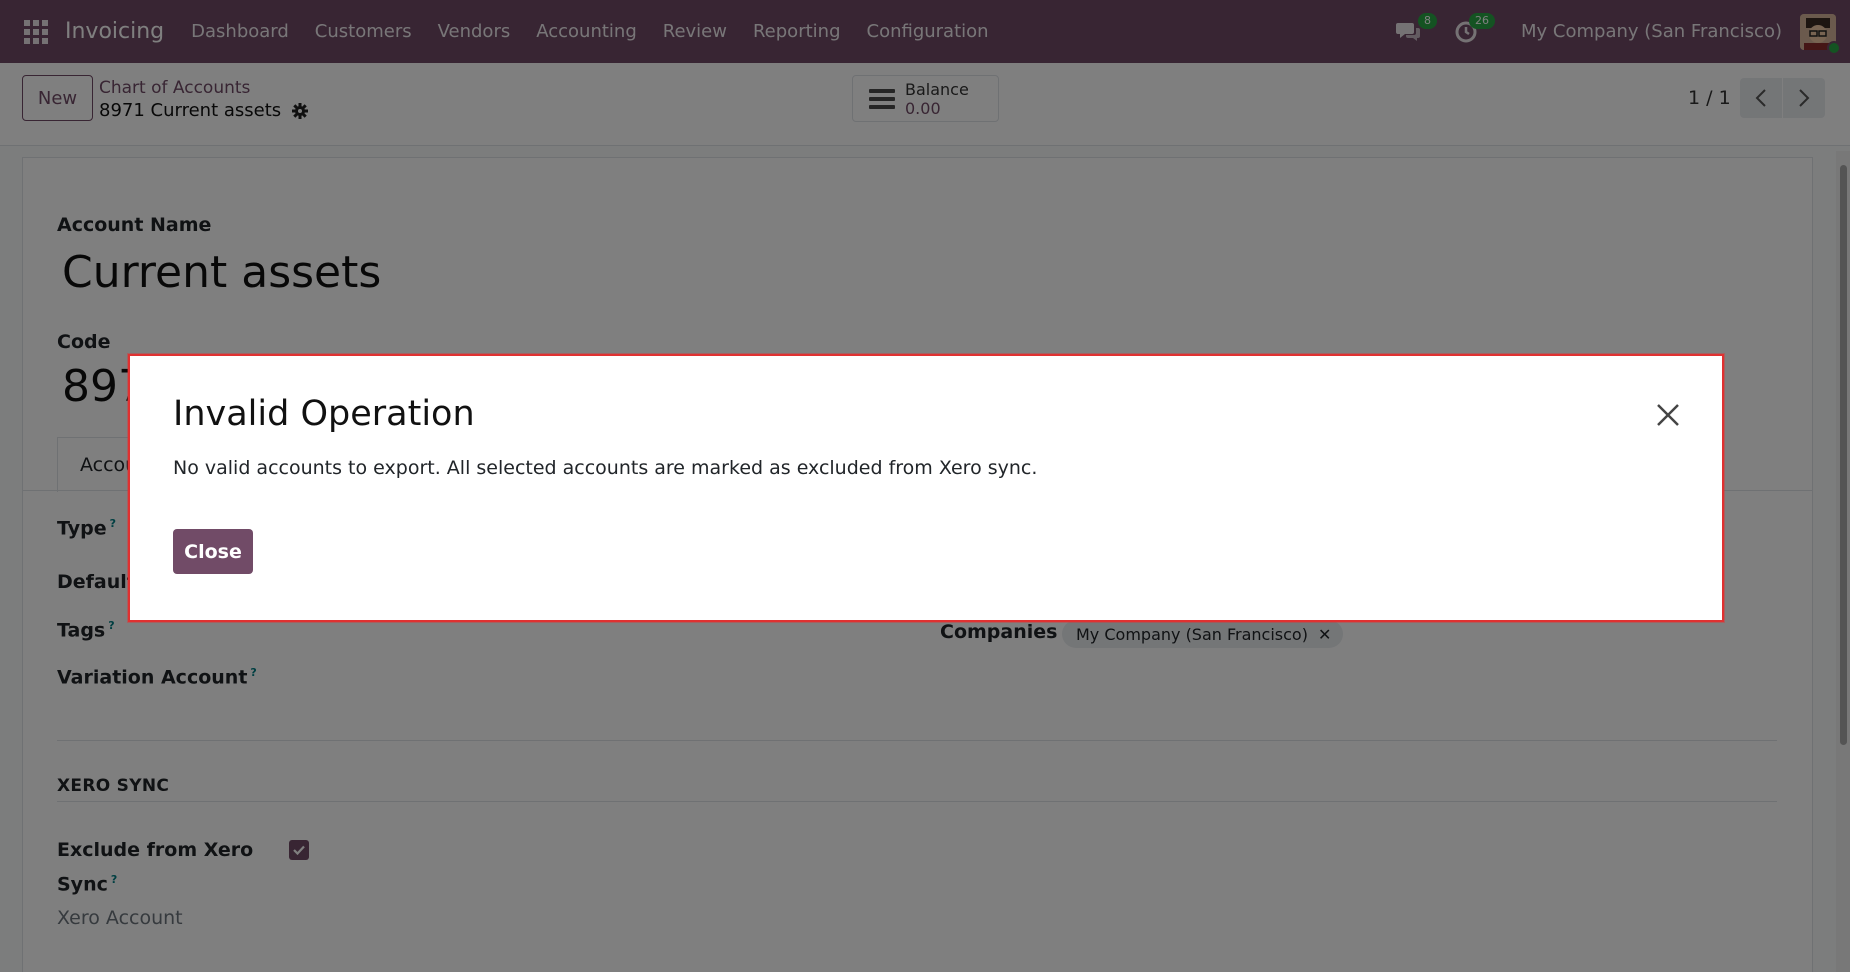 The image size is (1850, 972). I want to click on dialog-title: Invalid Operation, so click(324, 414).